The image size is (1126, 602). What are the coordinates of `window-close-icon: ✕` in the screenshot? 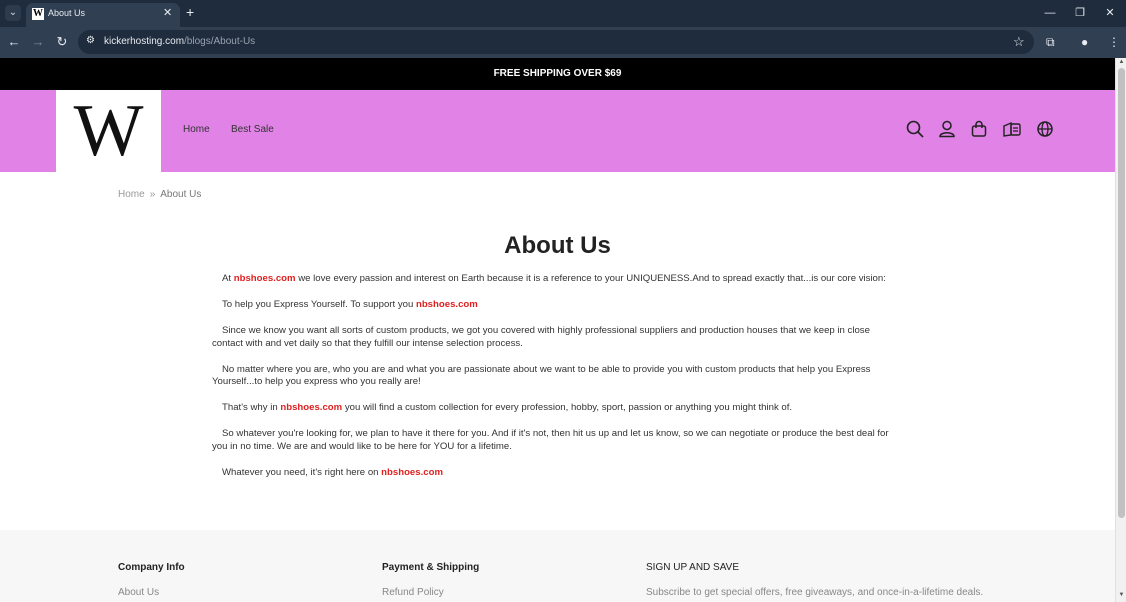 It's located at (1110, 13).